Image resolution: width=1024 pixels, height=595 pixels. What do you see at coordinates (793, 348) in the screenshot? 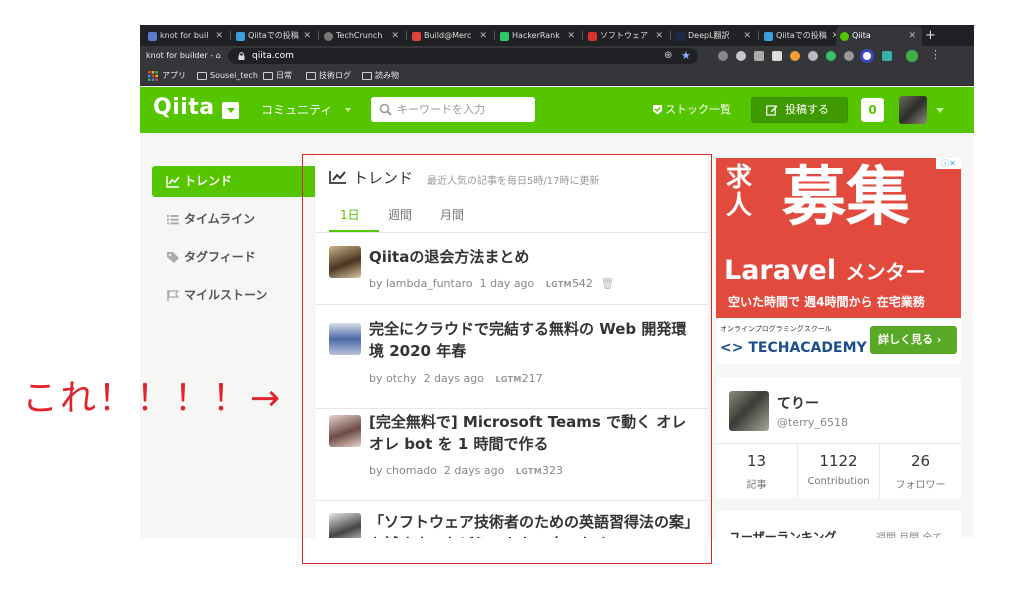
I see `techacademy-logo: <> TECHACADEMY` at bounding box center [793, 348].